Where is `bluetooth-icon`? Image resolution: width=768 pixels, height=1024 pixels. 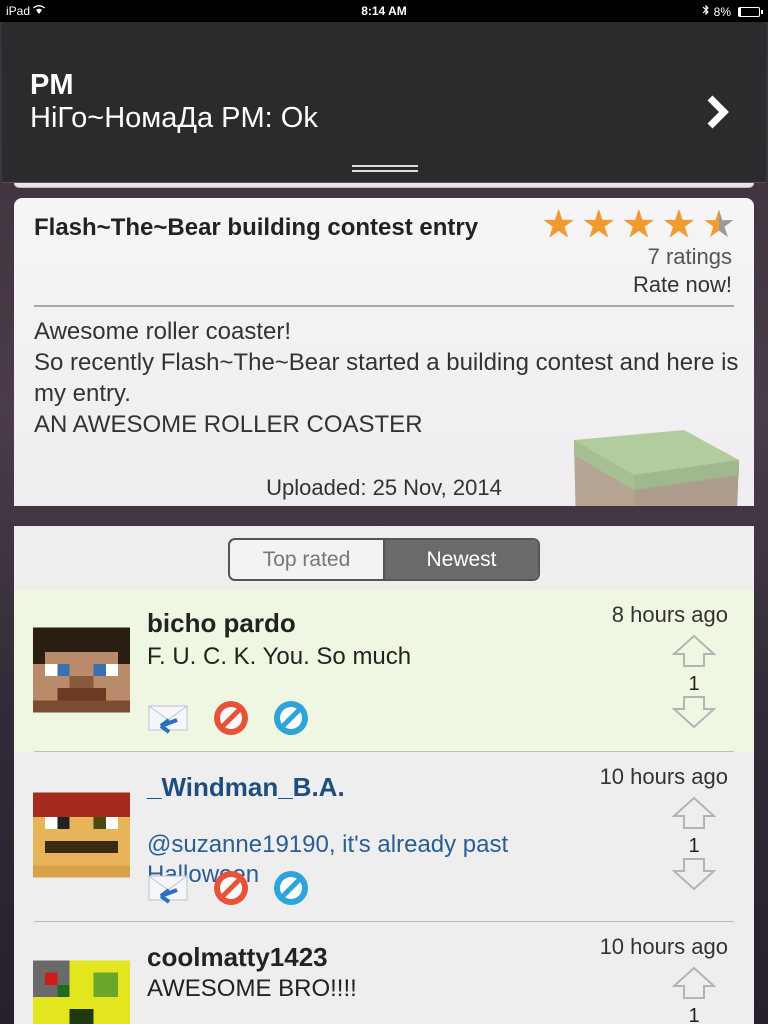 bluetooth-icon is located at coordinates (706, 11).